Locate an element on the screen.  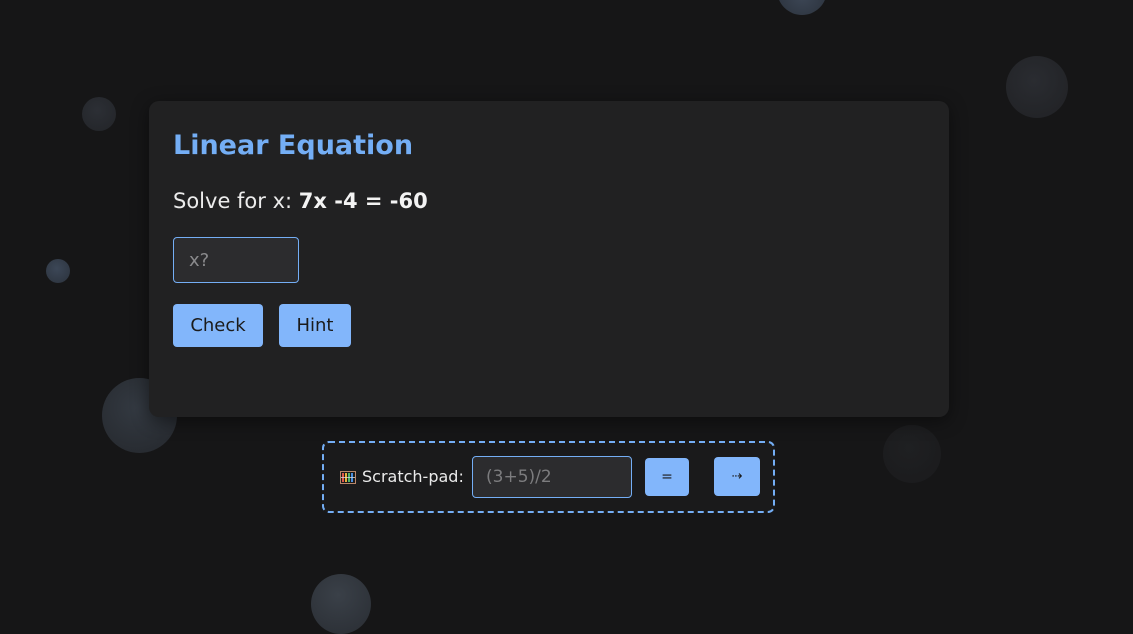
abacus-icon is located at coordinates (348, 477).